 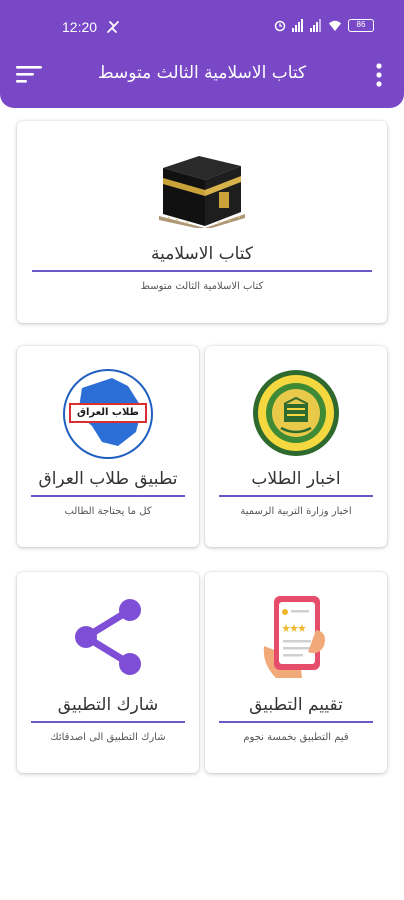 I want to click on battery-indicator: 86, so click(x=361, y=25).